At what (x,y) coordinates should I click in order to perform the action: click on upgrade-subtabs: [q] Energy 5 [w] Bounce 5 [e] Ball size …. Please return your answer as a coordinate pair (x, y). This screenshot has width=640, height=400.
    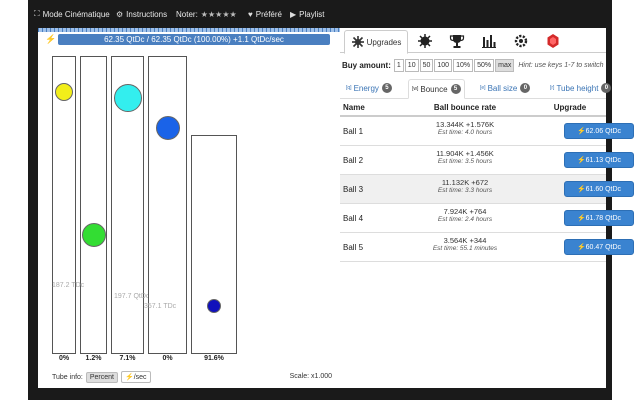
    Looking at the image, I should click on (476, 88).